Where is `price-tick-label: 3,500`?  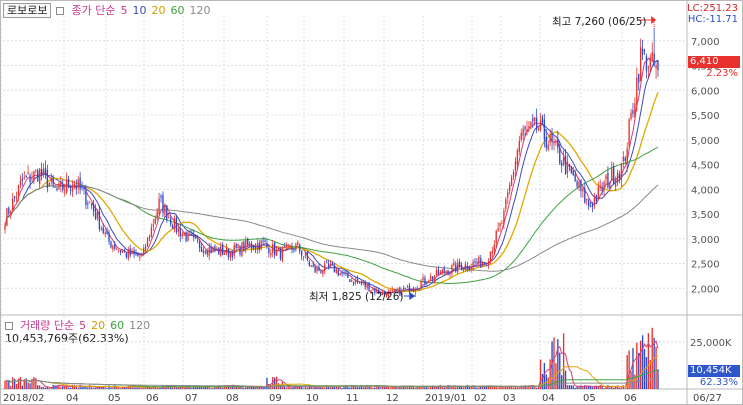
price-tick-label: 3,500 is located at coordinates (705, 215).